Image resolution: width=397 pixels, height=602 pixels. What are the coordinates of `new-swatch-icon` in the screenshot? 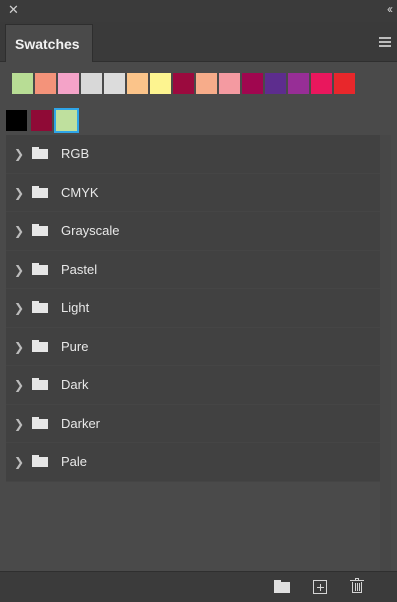 It's located at (320, 587).